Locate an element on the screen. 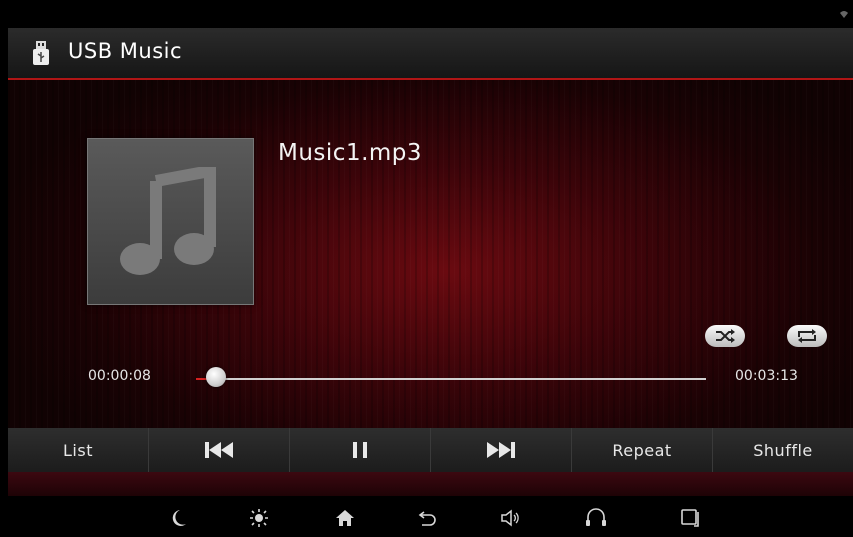  progress-track is located at coordinates (451, 379).